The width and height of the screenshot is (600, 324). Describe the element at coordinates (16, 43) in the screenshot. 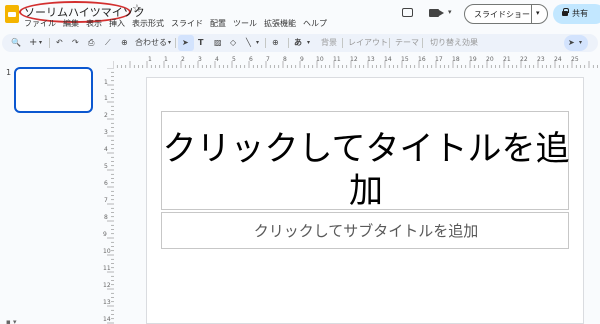

I see `search-menus-icon: 🔍` at that location.